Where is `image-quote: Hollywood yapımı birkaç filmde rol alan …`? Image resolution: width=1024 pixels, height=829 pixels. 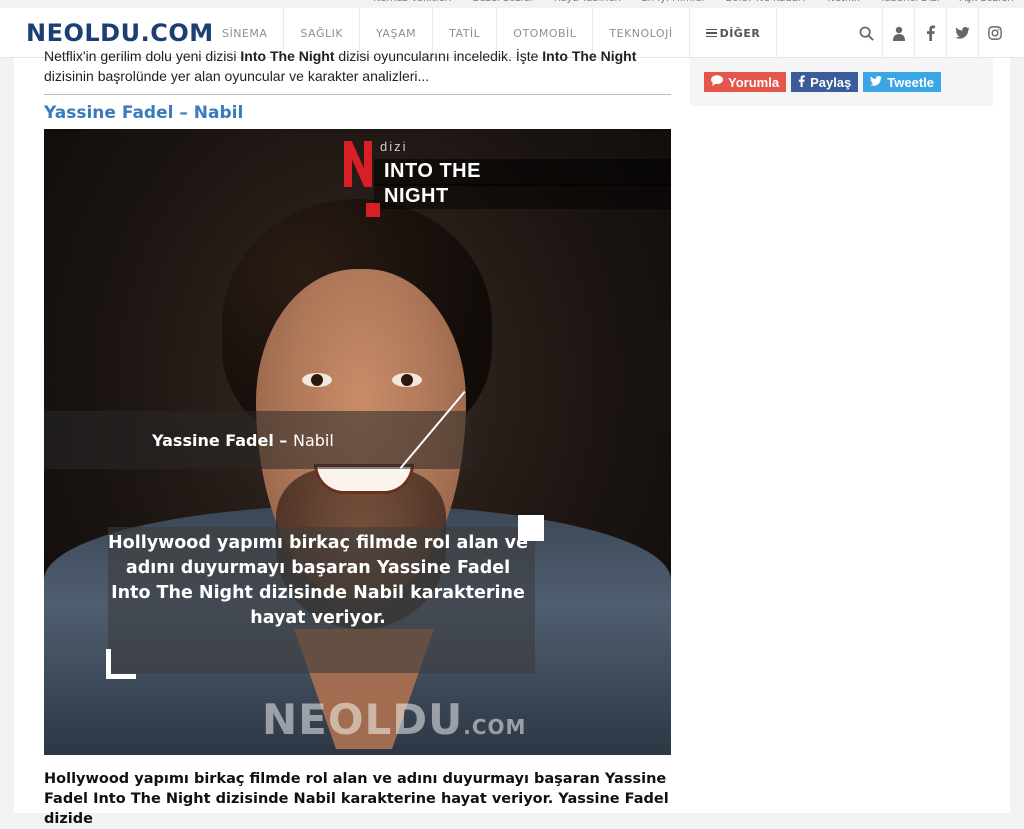 image-quote: Hollywood yapımı birkaç filmde rol alan … is located at coordinates (318, 580).